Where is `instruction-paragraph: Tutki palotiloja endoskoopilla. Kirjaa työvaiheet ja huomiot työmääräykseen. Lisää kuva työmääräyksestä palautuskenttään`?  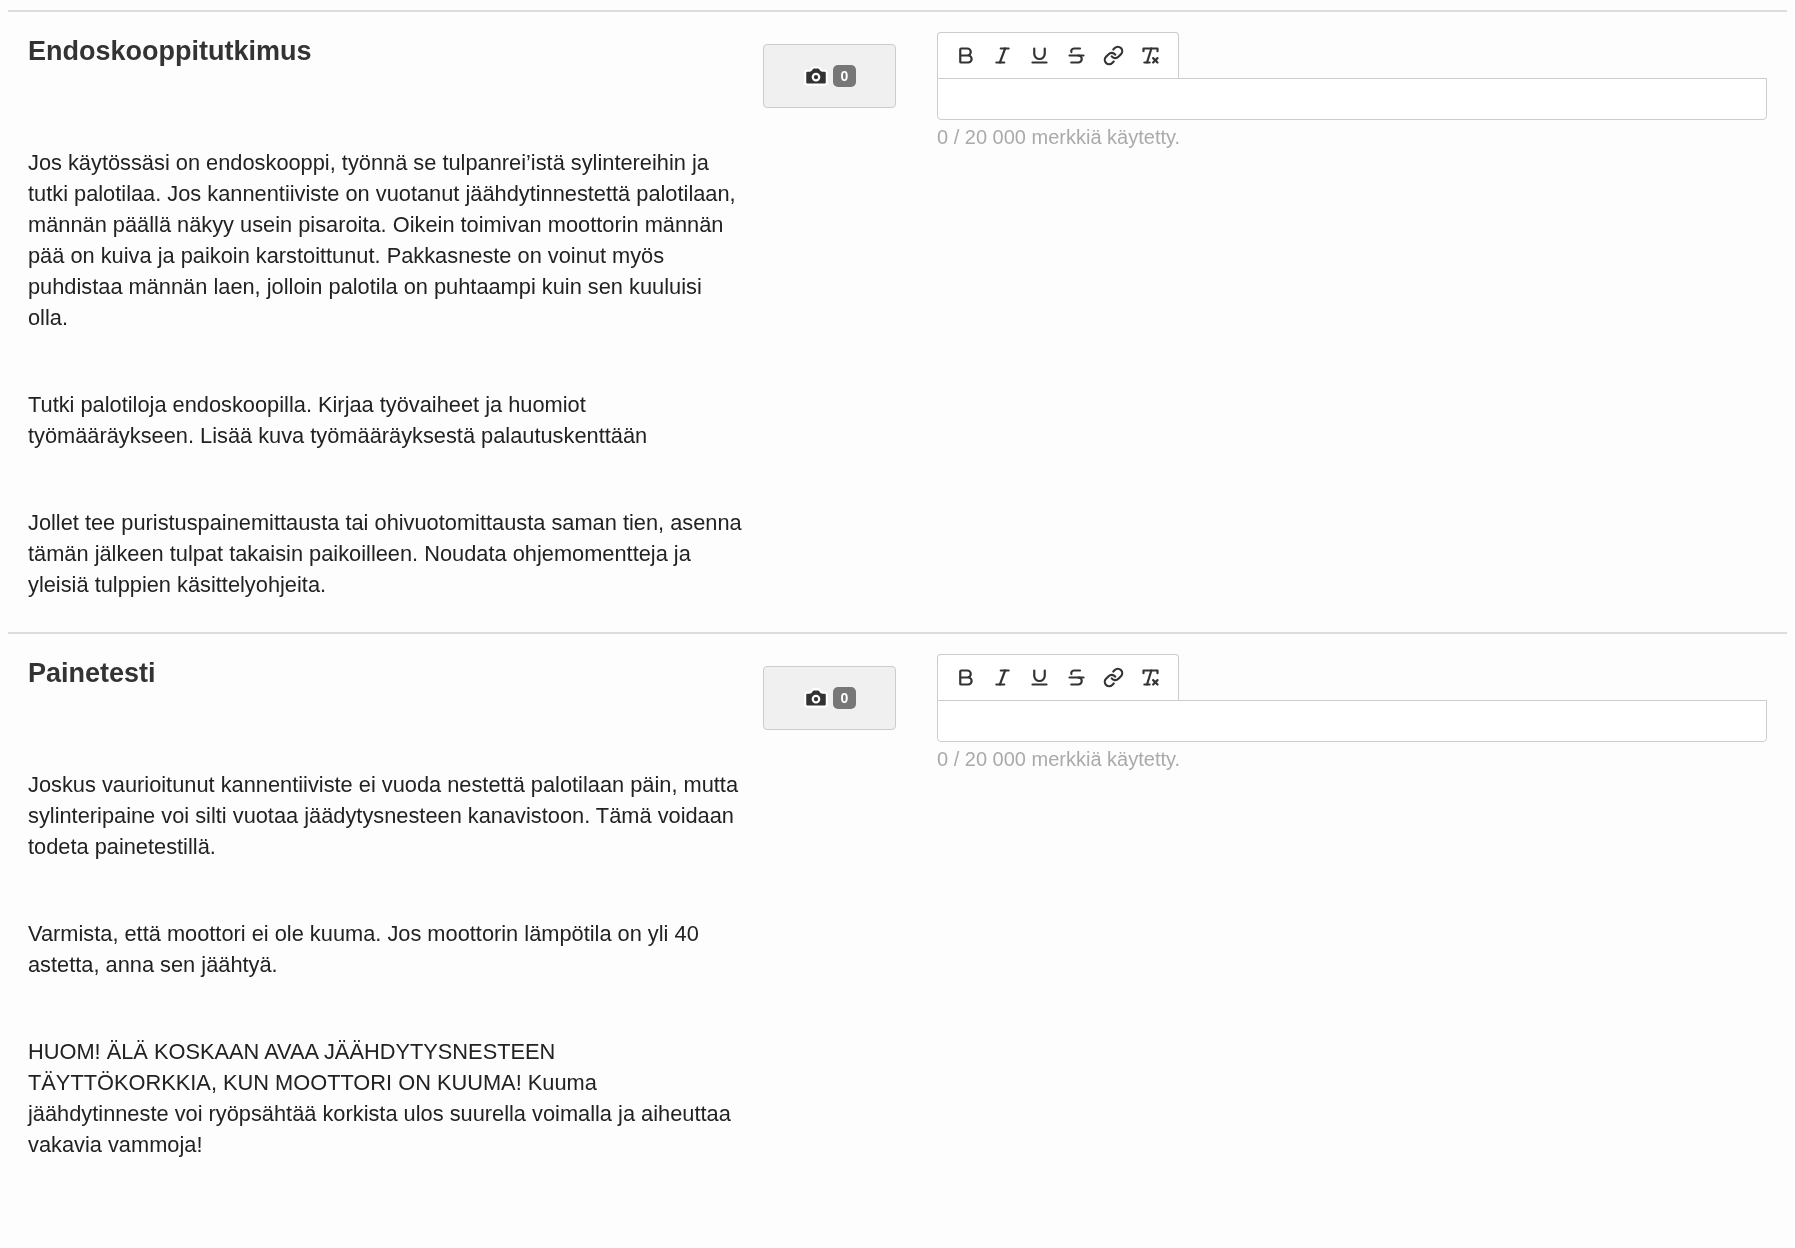 instruction-paragraph: Tutki palotiloja endoskoopilla. Kirjaa työvaiheet ja huomiot työmääräykseen. Lisää kuva työmääräyksestä palautuskenttään is located at coordinates (338, 420).